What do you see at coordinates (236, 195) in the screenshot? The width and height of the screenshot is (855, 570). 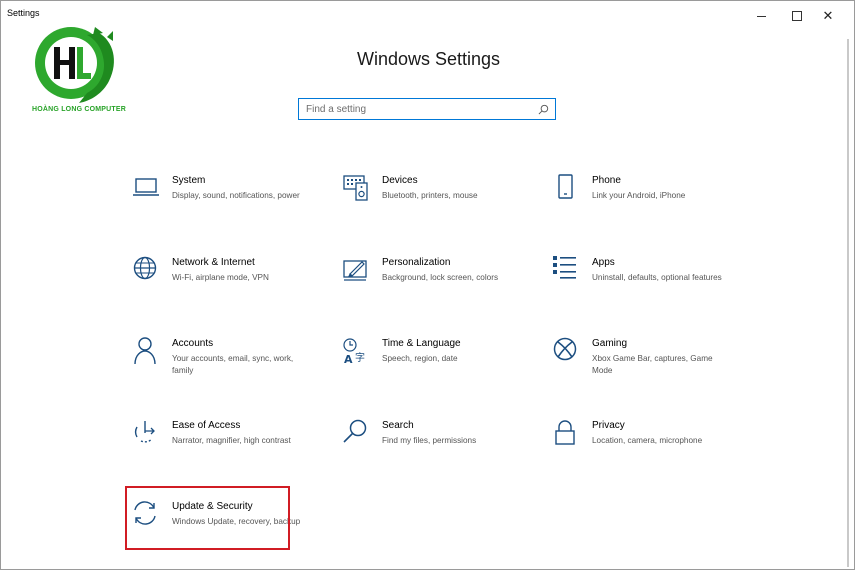 I see `tile-description: Display, sound, notifications, power` at bounding box center [236, 195].